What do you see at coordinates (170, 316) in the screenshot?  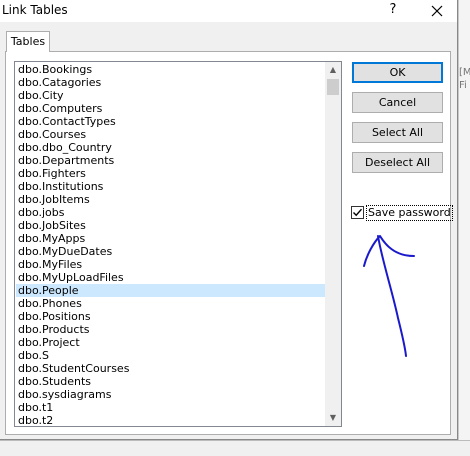 I see `list-item: dbo.Positions` at bounding box center [170, 316].